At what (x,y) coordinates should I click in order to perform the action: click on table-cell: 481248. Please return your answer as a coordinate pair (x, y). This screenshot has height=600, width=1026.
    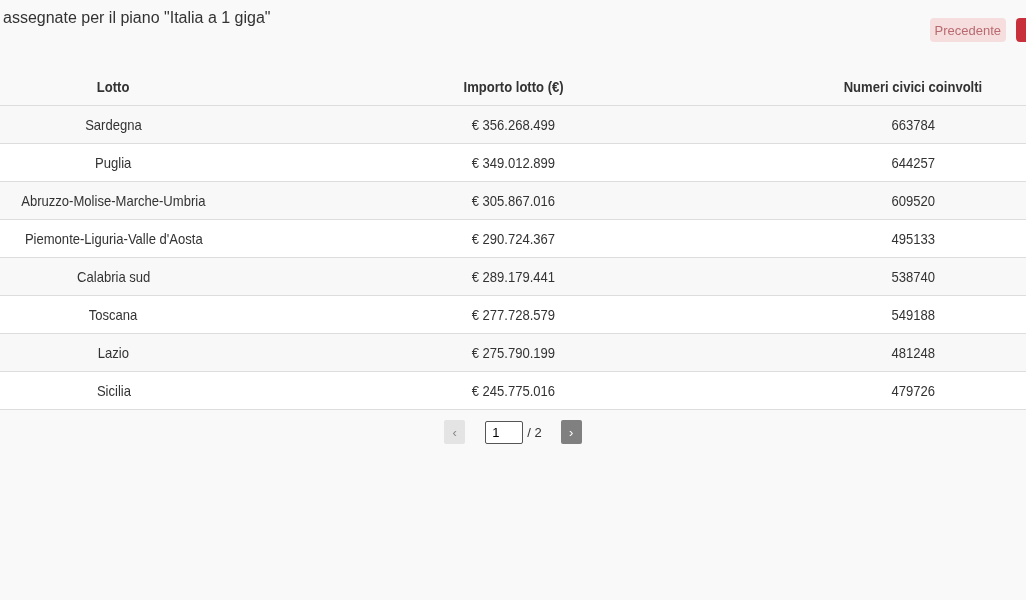
    Looking at the image, I should click on (913, 352).